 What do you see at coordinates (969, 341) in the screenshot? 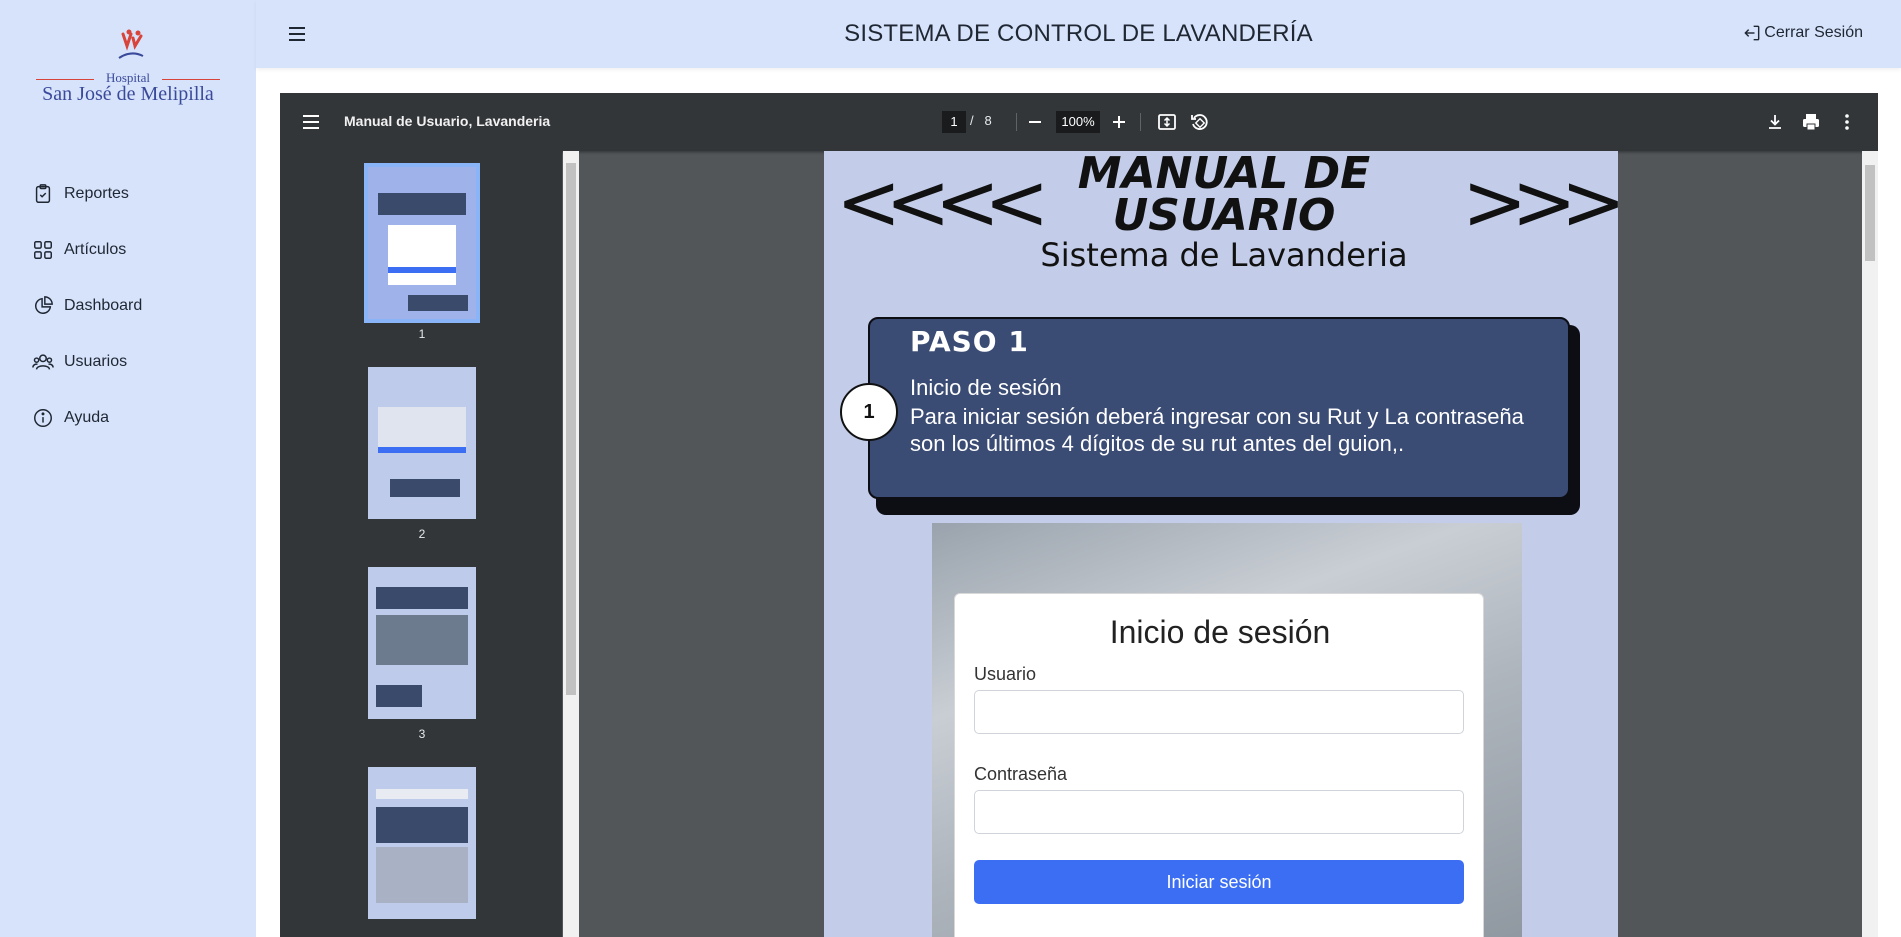
I see `step-heading: PASO 1` at bounding box center [969, 341].